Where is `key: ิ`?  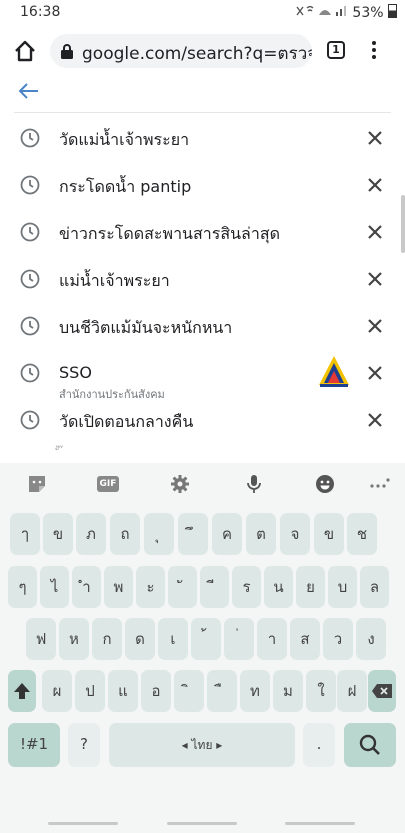 key: ิ is located at coordinates (189, 691).